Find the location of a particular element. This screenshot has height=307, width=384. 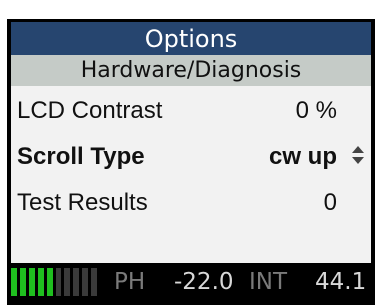

arrow-up-icon is located at coordinates (358, 149).